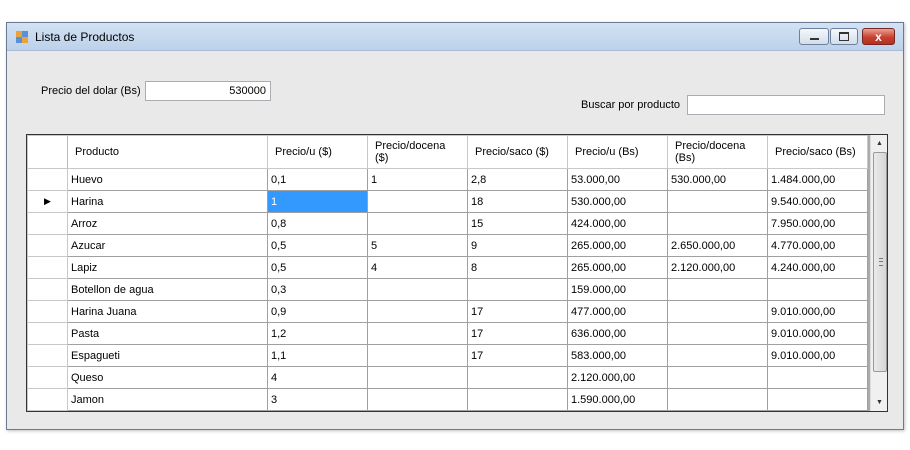 The image size is (910, 450). Describe the element at coordinates (617, 333) in the screenshot. I see `table-cell: 636.000,00` at that location.